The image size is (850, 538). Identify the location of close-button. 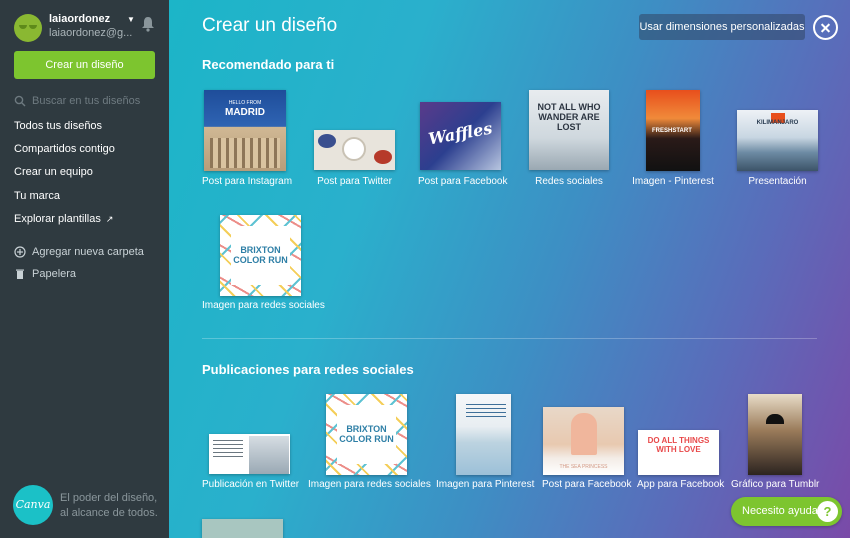
(825, 27).